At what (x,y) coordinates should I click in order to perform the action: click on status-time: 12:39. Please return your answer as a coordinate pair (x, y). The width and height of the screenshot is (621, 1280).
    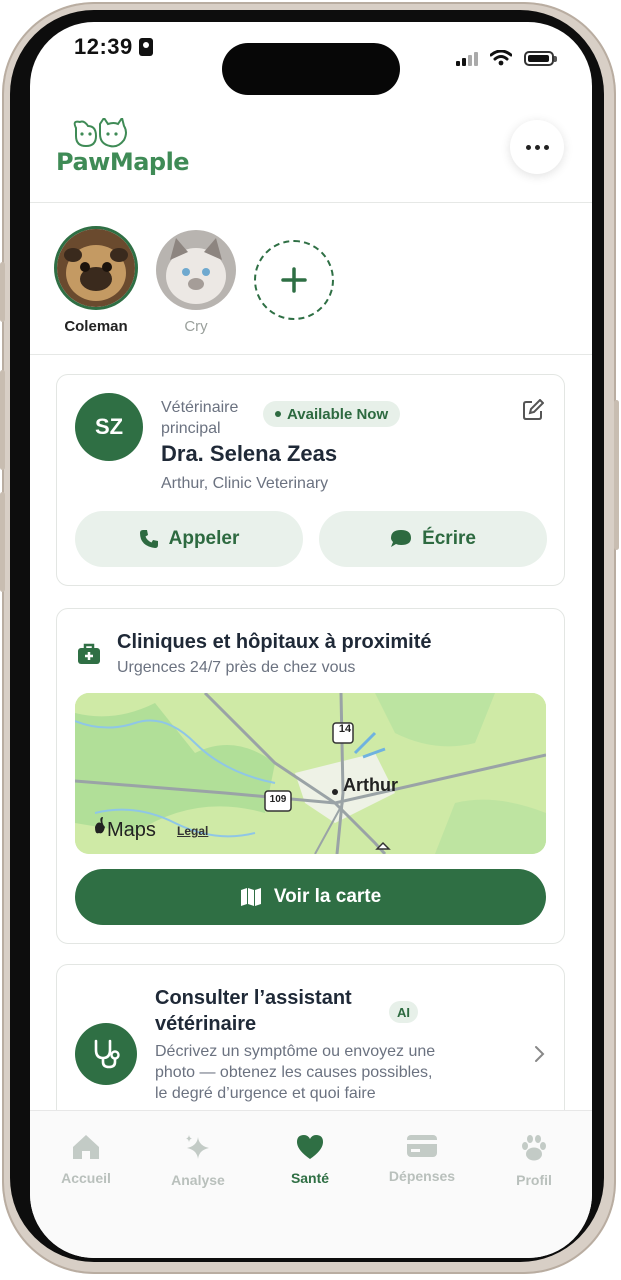
    Looking at the image, I should click on (113, 47).